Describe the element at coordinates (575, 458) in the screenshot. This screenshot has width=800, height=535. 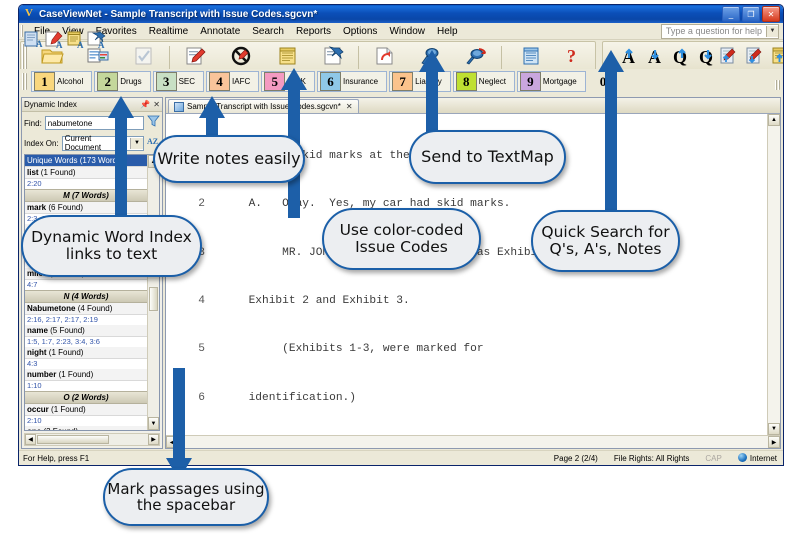
I see `status-page: Page 2 (2/4)` at that location.